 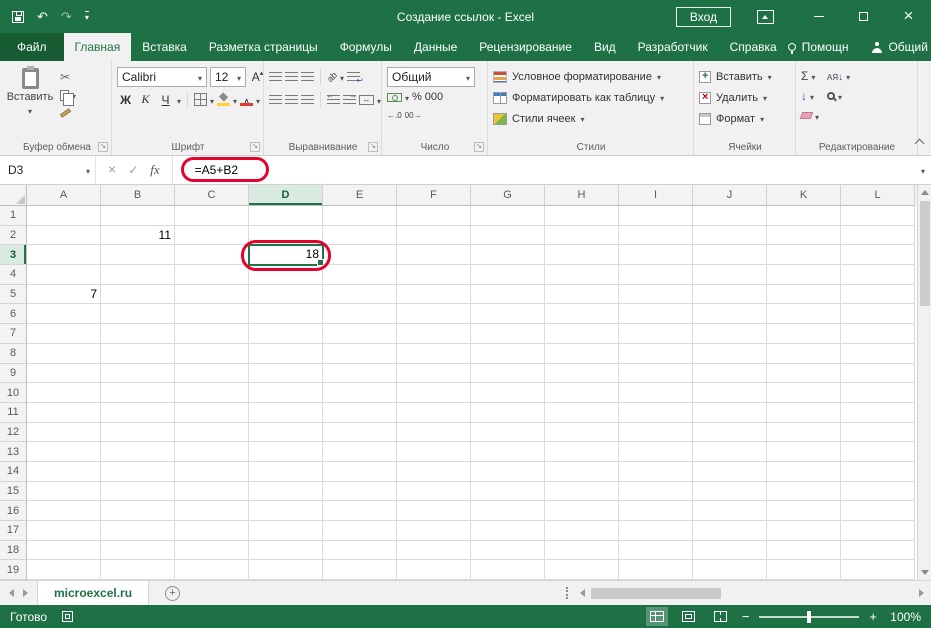 What do you see at coordinates (64, 471) in the screenshot?
I see `cell-A14` at bounding box center [64, 471].